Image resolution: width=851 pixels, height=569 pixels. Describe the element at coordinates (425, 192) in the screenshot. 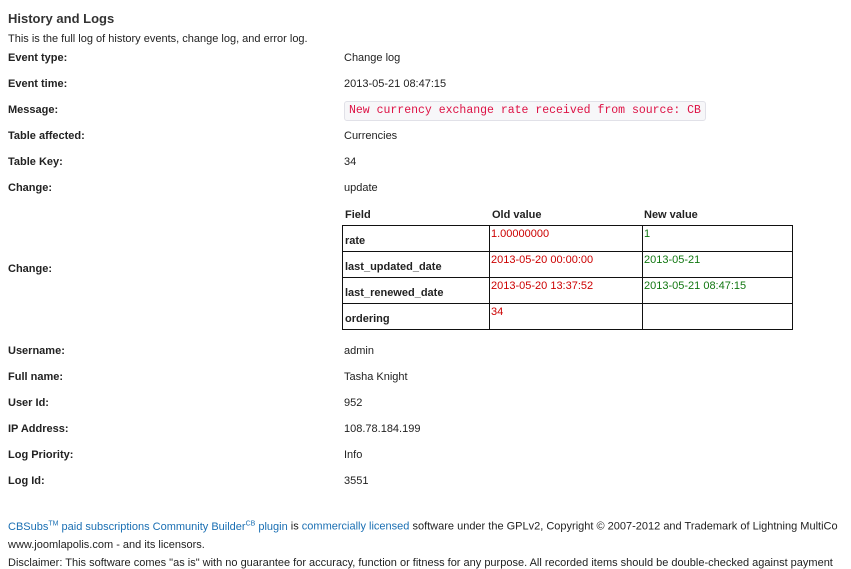

I see `change-type-row: Change: update` at that location.